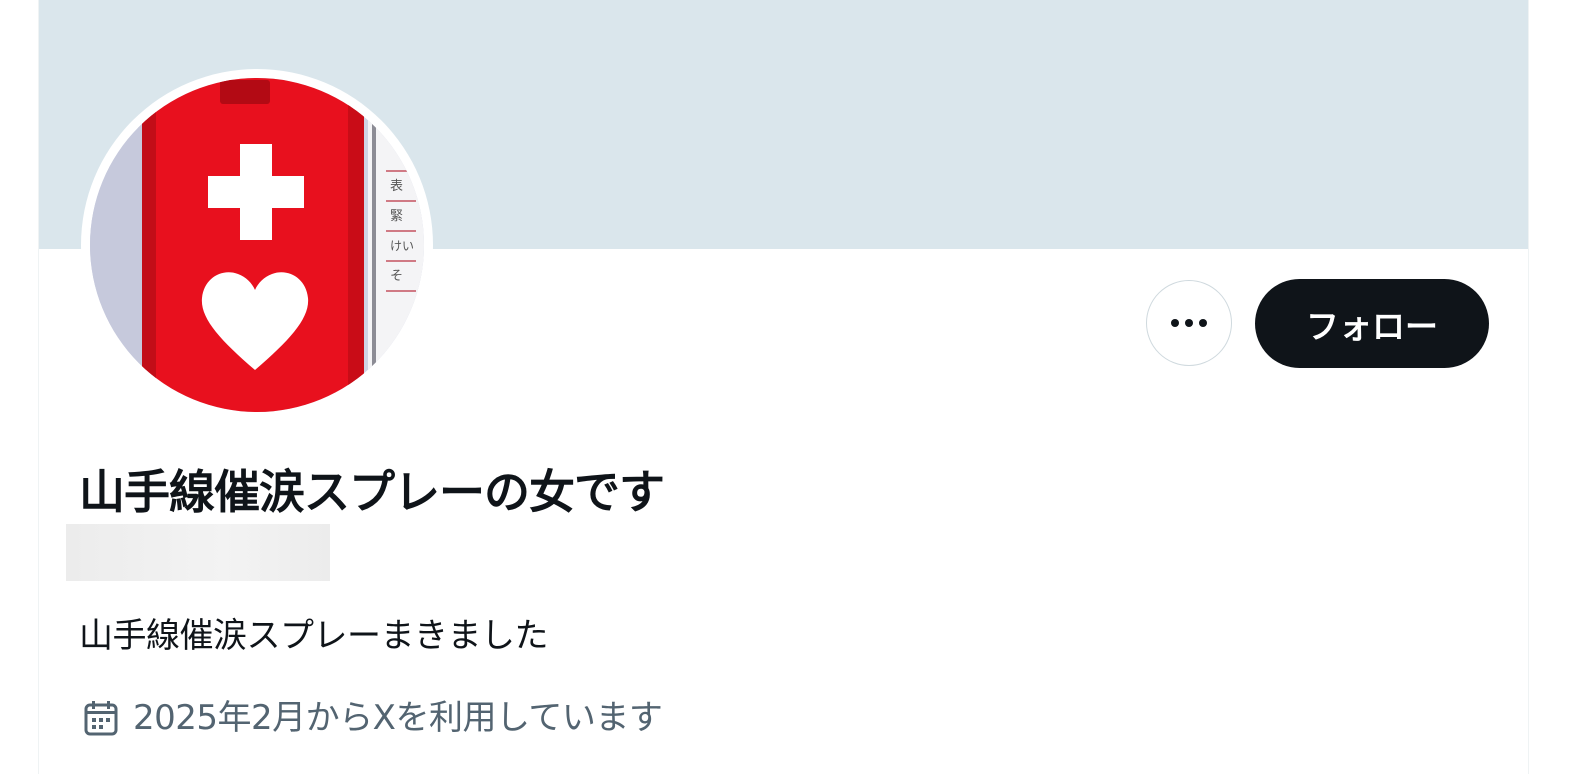 This screenshot has width=1570, height=774. I want to click on more-horizontal-icon, so click(1189, 323).